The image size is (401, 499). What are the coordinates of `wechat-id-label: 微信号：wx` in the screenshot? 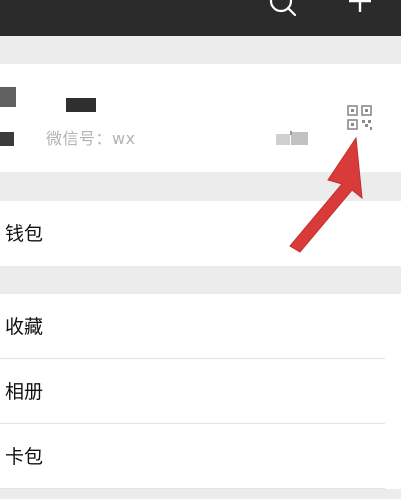 It's located at (91, 138).